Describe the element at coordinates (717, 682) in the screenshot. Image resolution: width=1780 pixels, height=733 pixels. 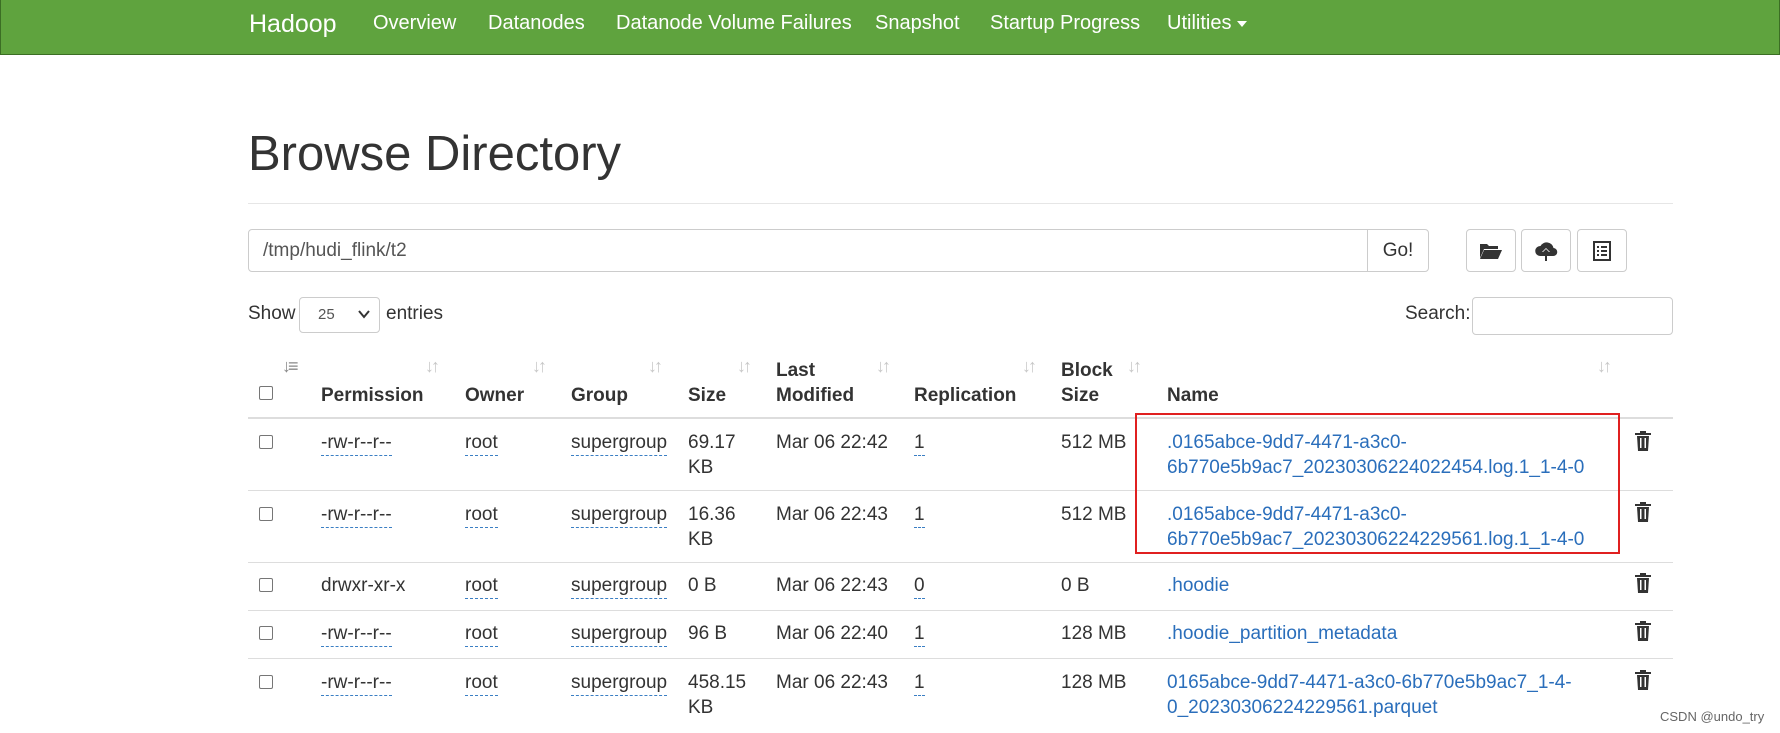
I see `size-value: 458.15` at that location.